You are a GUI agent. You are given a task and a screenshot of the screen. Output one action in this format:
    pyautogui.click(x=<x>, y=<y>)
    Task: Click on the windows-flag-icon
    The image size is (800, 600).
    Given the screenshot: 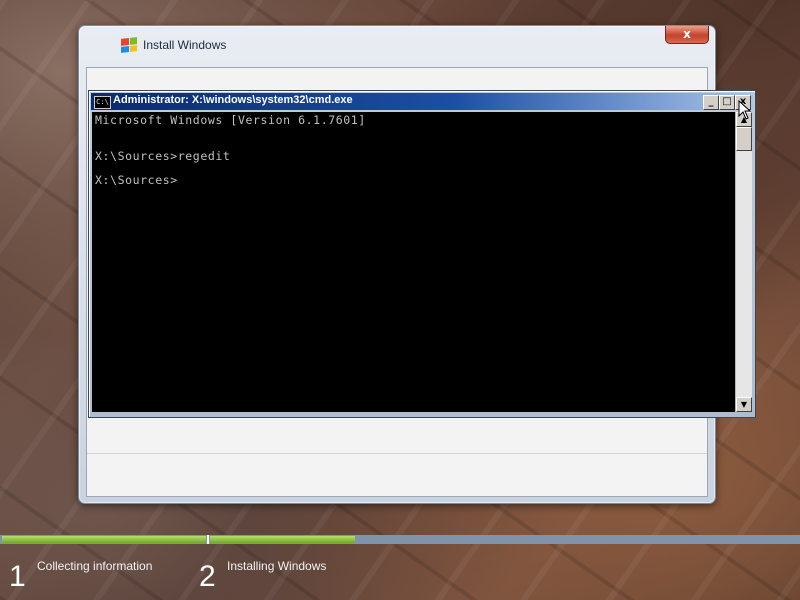 What is the action you would take?
    pyautogui.click(x=129, y=45)
    